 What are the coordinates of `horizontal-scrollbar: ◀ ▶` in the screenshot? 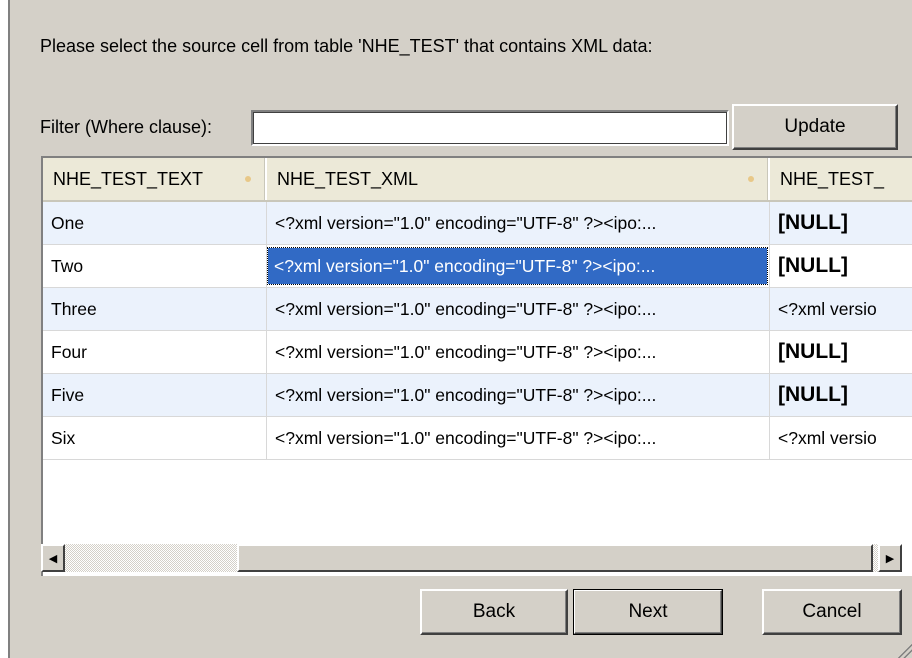 It's located at (471, 558).